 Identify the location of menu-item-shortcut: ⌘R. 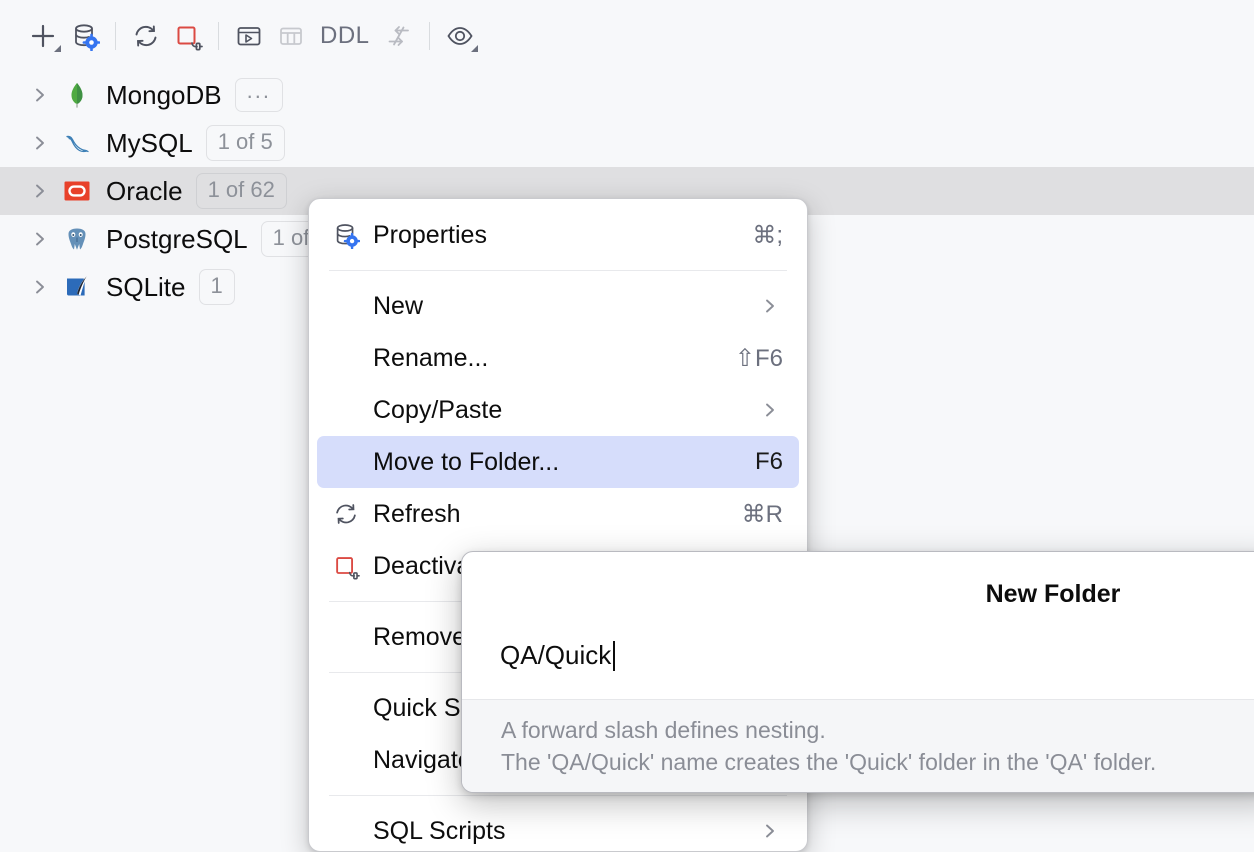
(762, 514).